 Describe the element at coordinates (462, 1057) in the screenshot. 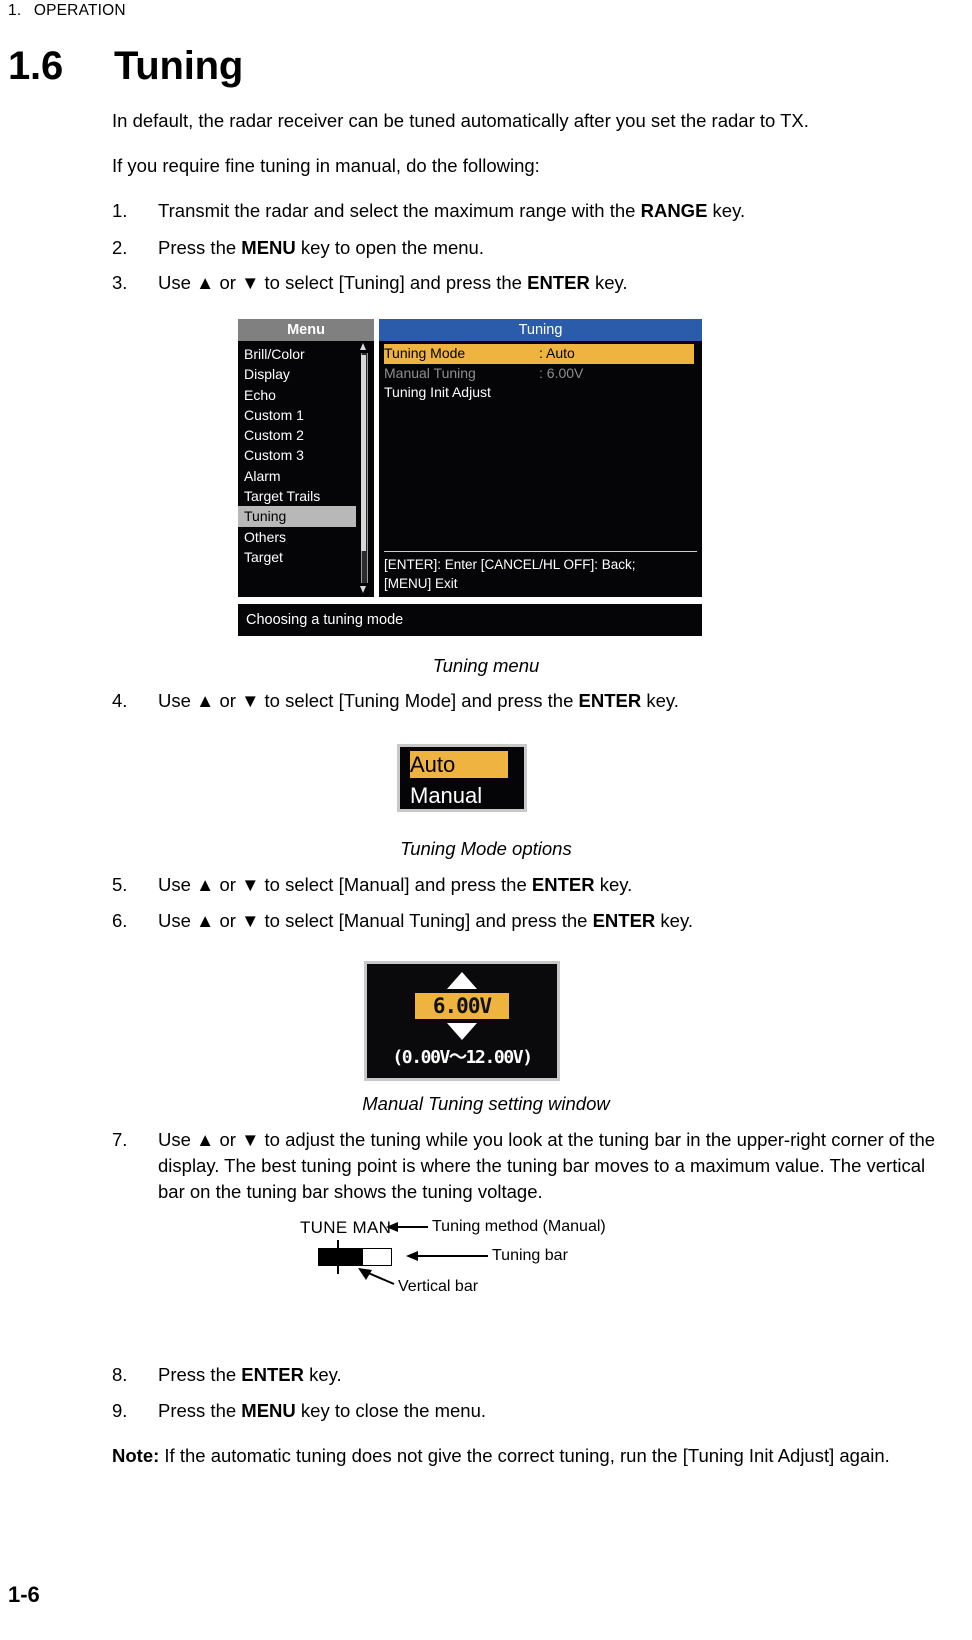

I see `manual-tuning-range: (0.00V～12.00V)` at that location.